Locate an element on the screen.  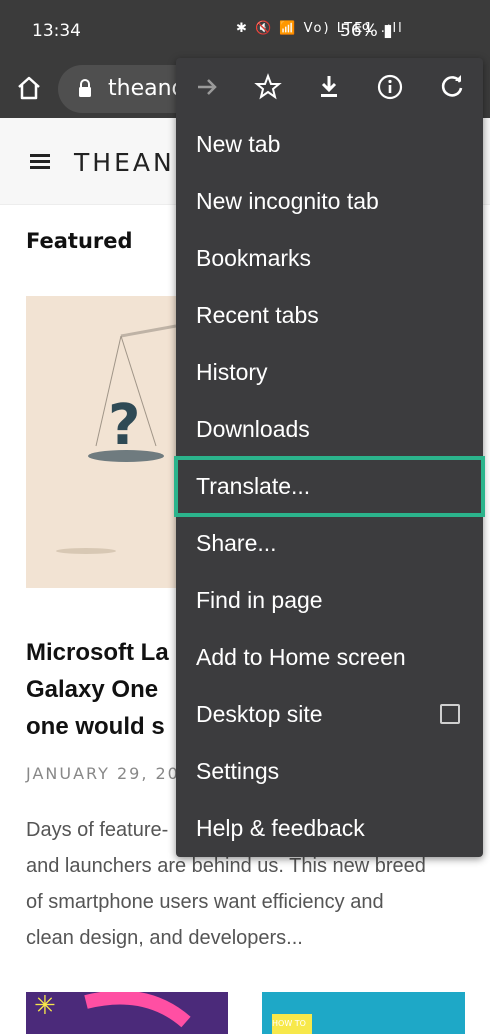
article-date: JANUARY 29, 20 is located at coordinates (103, 773).